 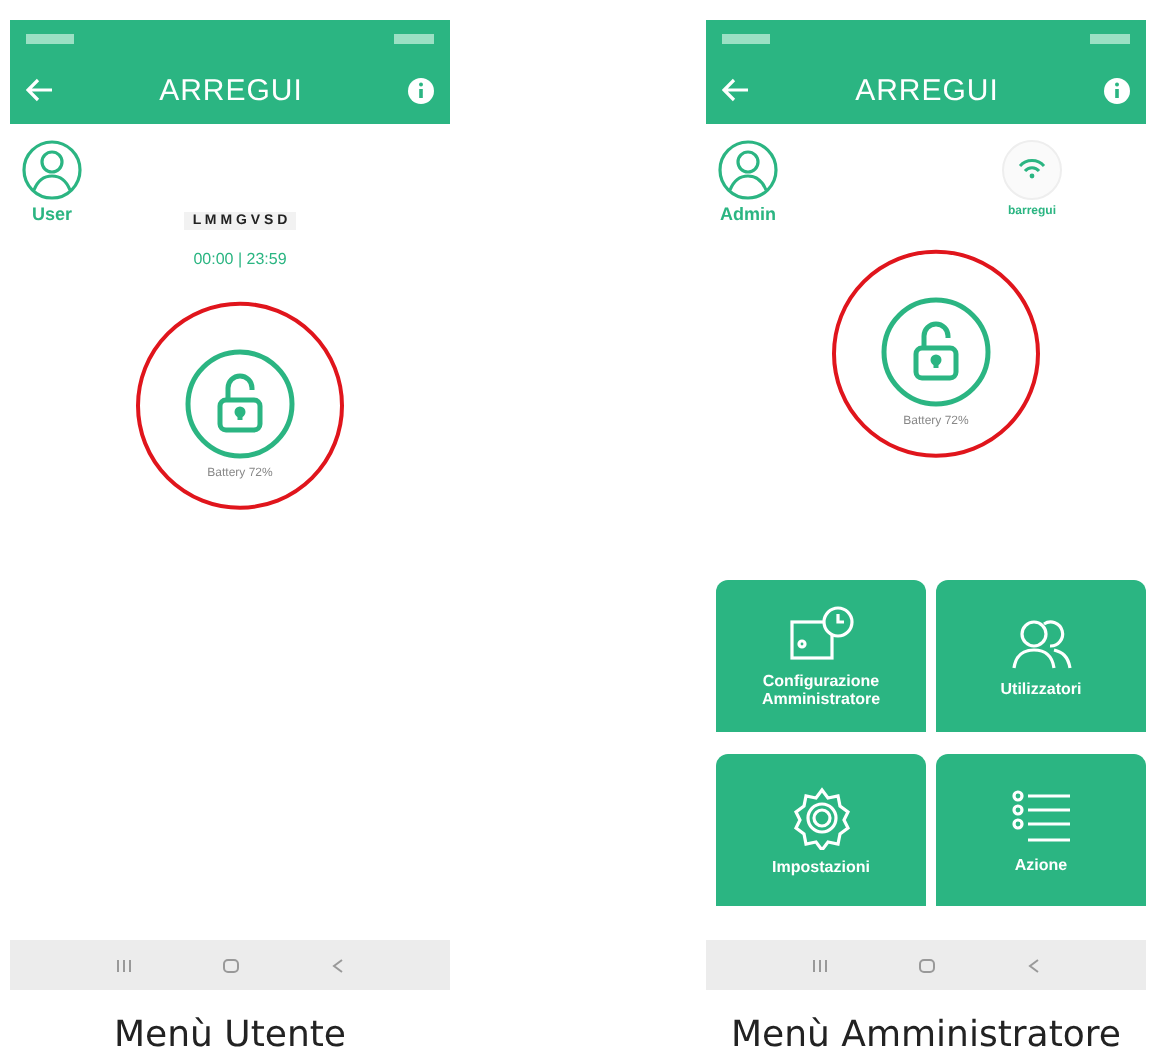 I want to click on menu-tile: Azione, so click(x=1041, y=830).